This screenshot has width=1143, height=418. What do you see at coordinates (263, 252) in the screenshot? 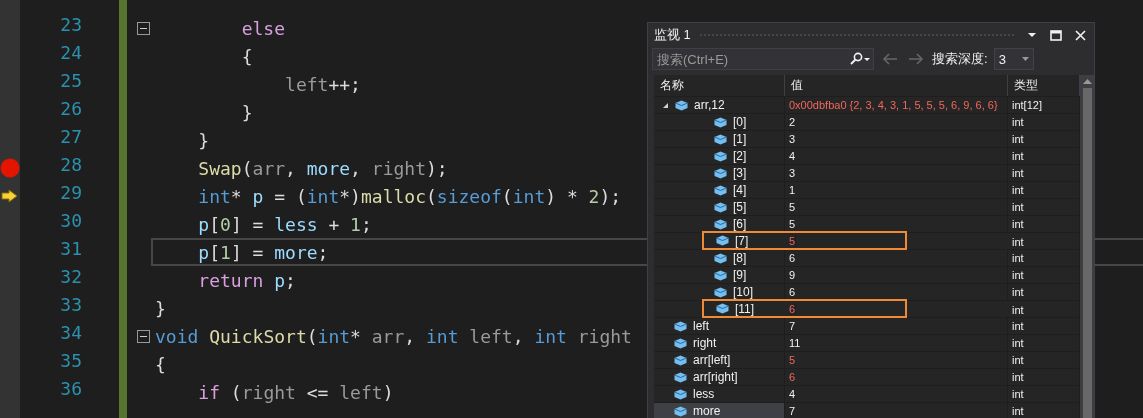
I see `code-line: p[1] = more;` at bounding box center [263, 252].